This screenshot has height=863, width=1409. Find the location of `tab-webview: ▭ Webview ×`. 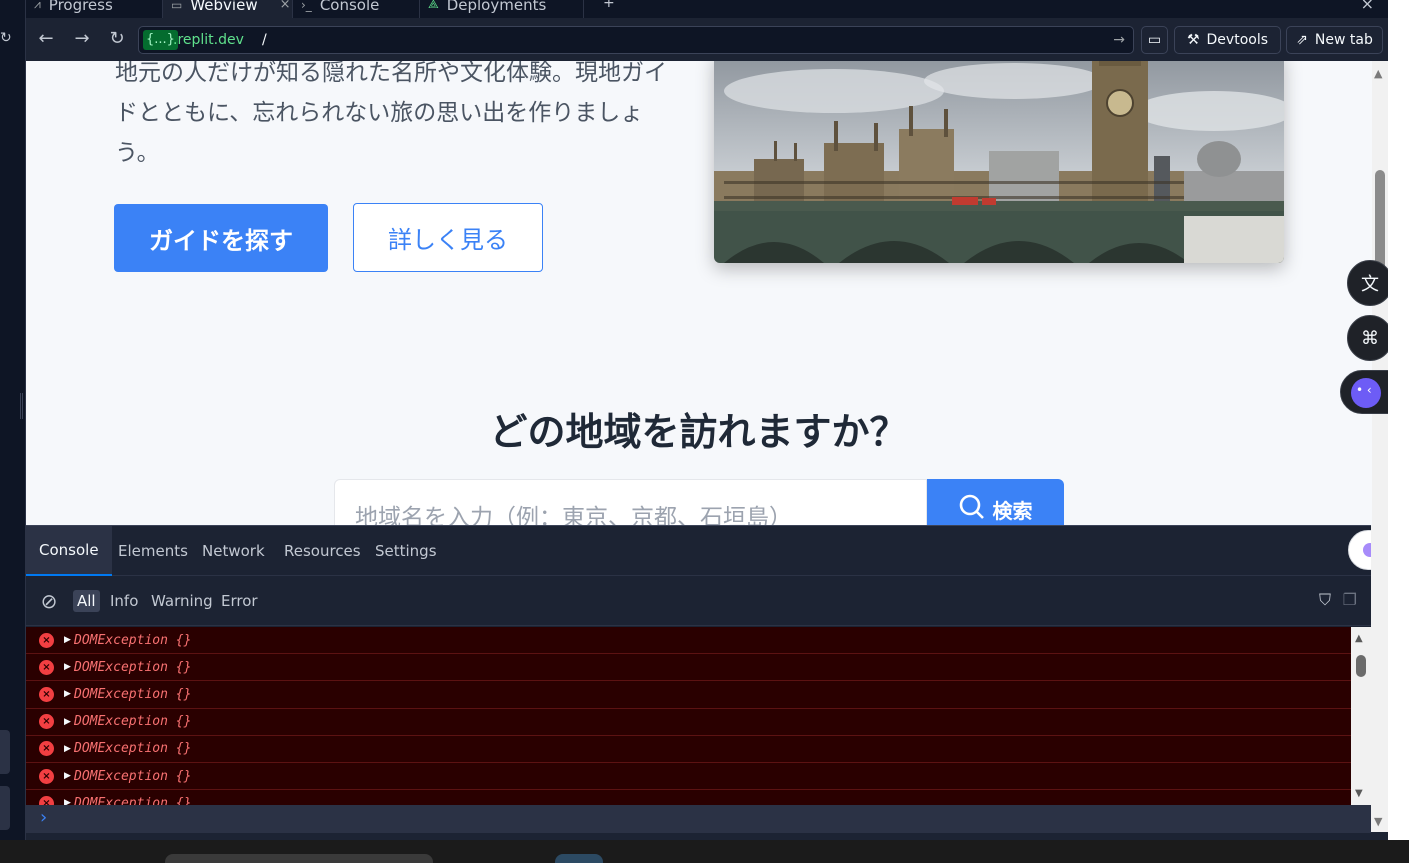

tab-webview: ▭ Webview × is located at coordinates (228, 9).